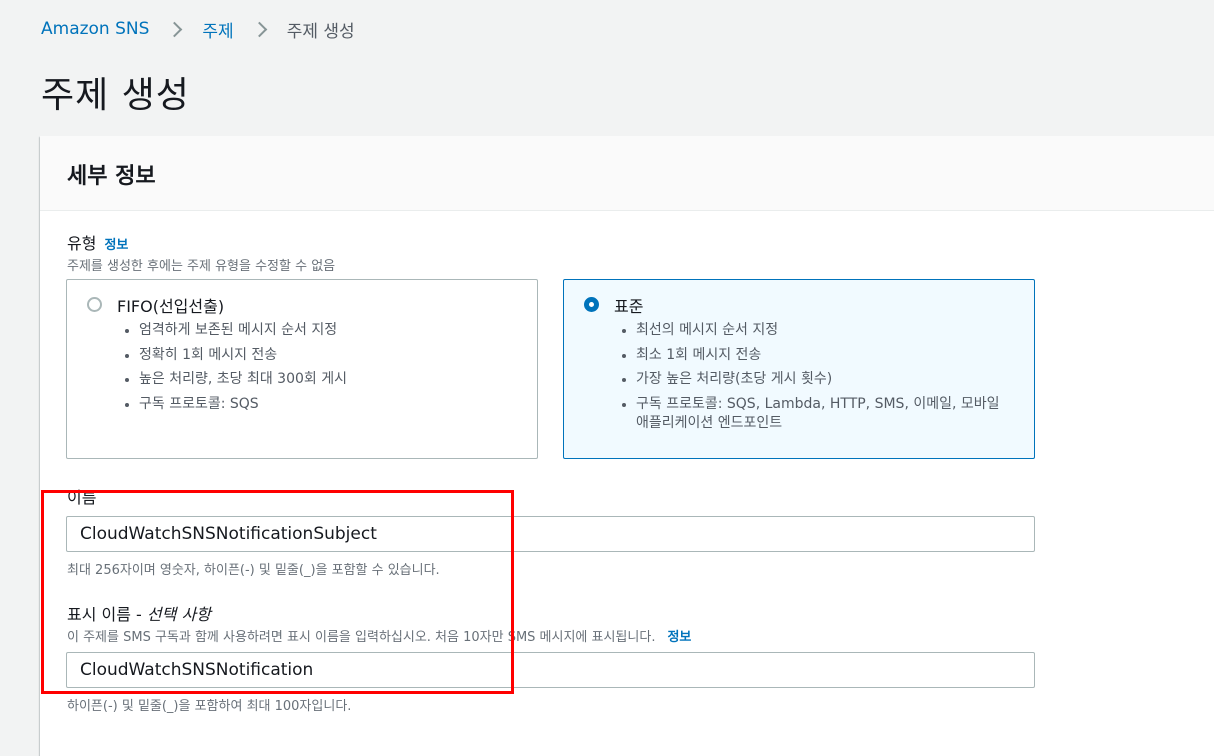 Image resolution: width=1214 pixels, height=756 pixels. Describe the element at coordinates (198, 29) in the screenshot. I see `breadcrumb: Amazon SNS 주제 주제 생성` at that location.